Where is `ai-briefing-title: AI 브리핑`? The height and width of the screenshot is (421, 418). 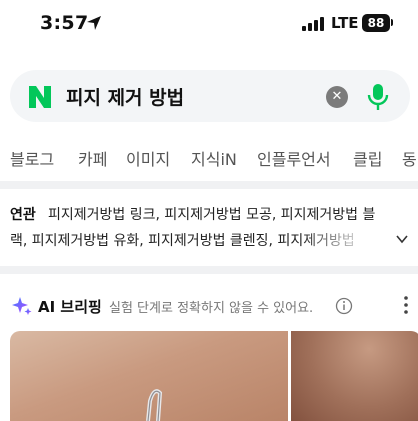 ai-briefing-title: AI 브리핑 is located at coordinates (70, 307).